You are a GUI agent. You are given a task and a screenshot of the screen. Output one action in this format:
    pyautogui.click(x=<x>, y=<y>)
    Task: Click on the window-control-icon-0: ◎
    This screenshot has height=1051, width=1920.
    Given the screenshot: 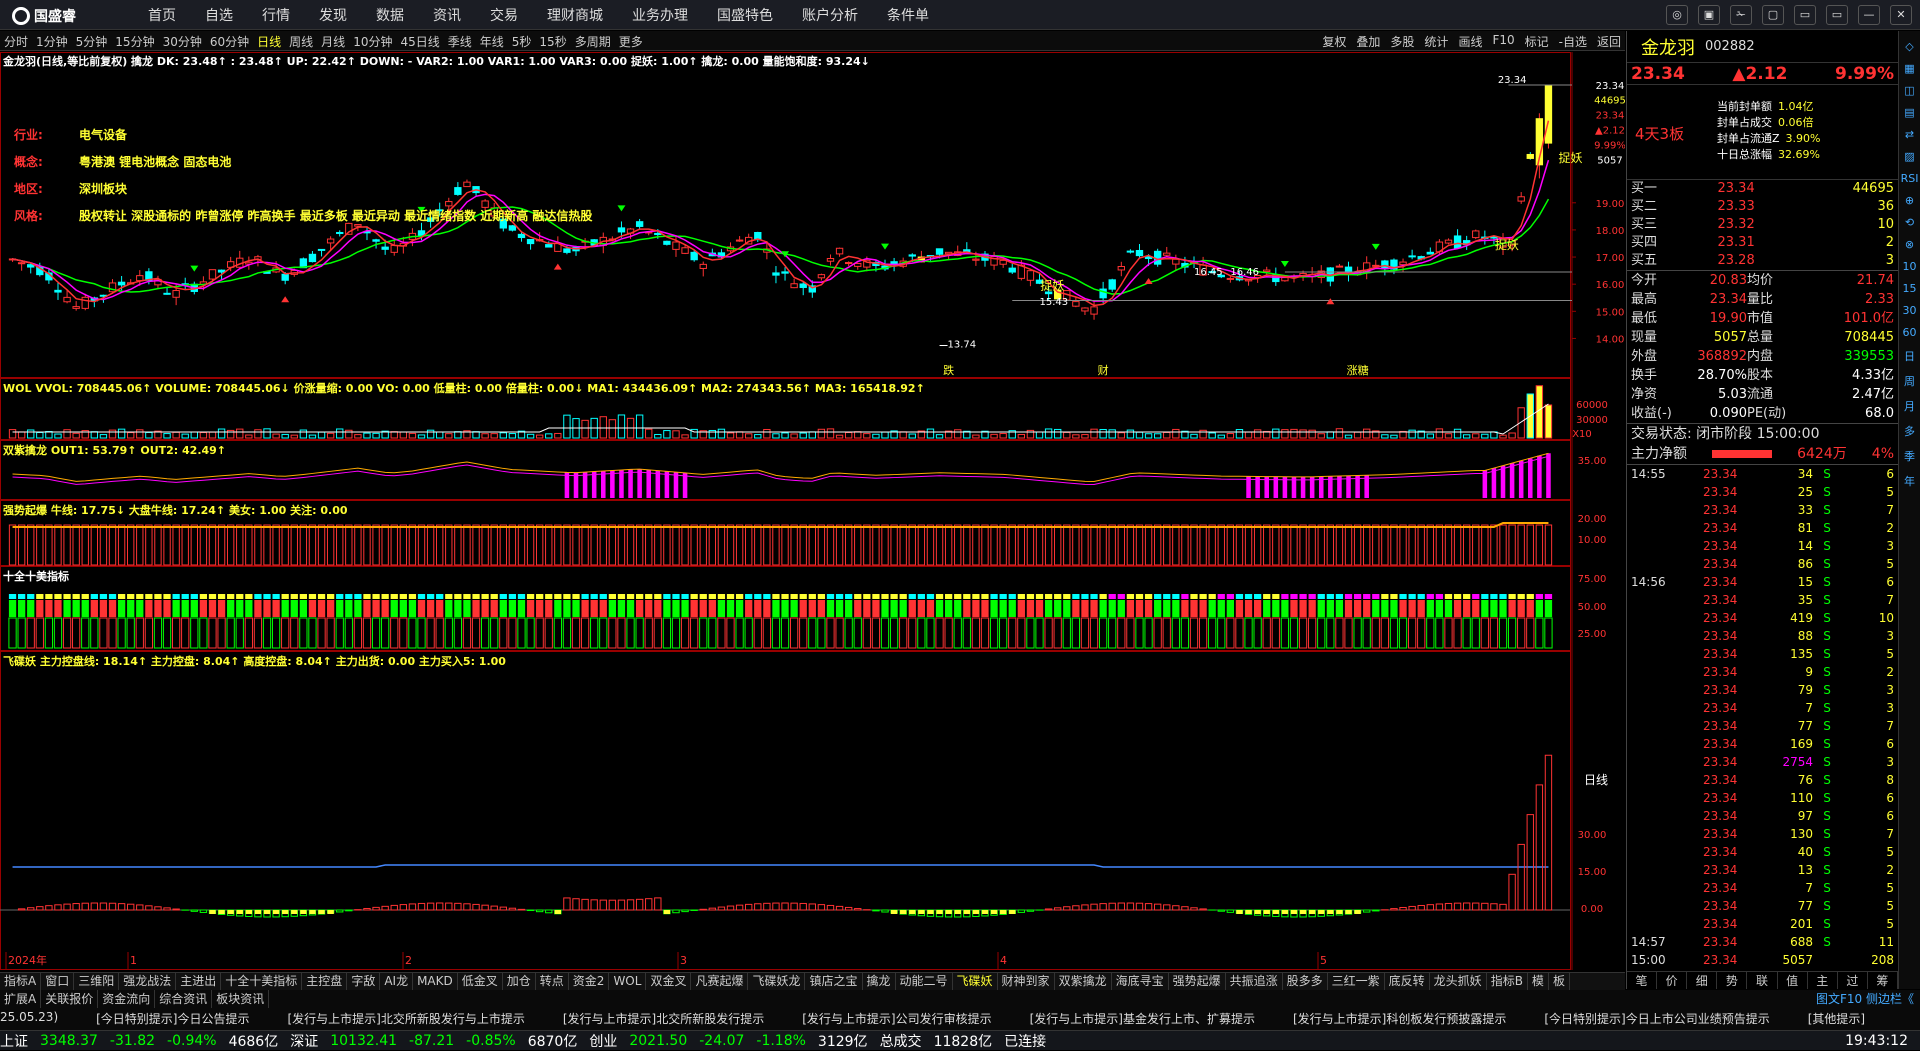 What is the action you would take?
    pyautogui.click(x=1677, y=15)
    